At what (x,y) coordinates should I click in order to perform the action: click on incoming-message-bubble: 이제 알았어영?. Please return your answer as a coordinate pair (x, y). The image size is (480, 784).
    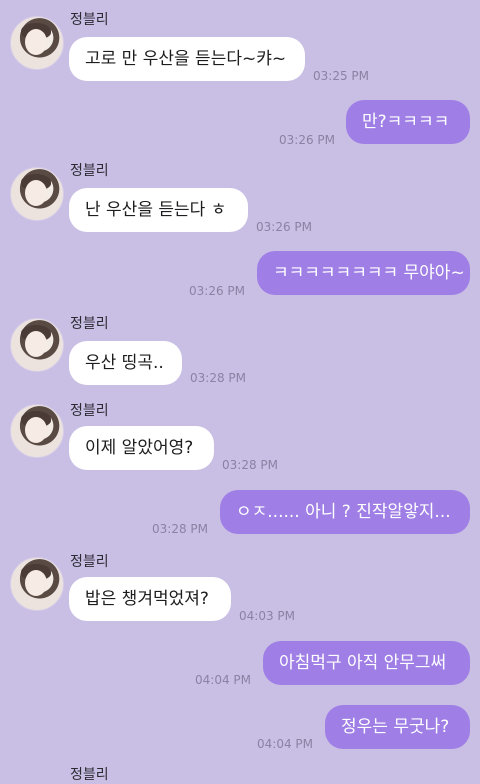
    Looking at the image, I should click on (141, 448).